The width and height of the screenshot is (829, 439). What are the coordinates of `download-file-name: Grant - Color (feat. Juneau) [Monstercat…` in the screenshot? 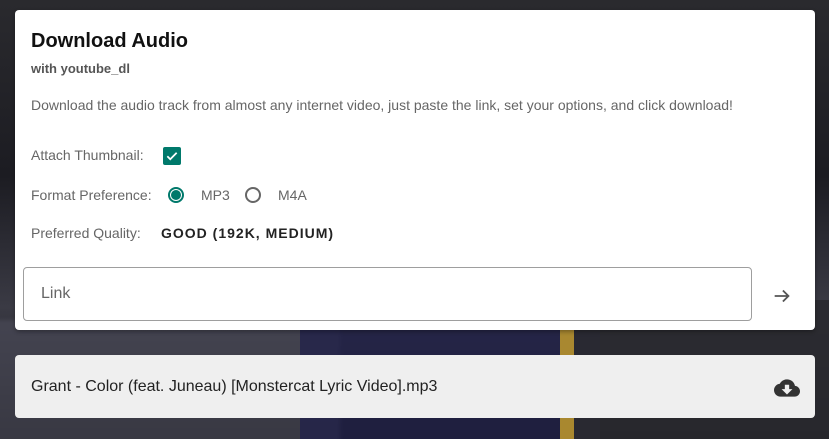 It's located at (234, 386).